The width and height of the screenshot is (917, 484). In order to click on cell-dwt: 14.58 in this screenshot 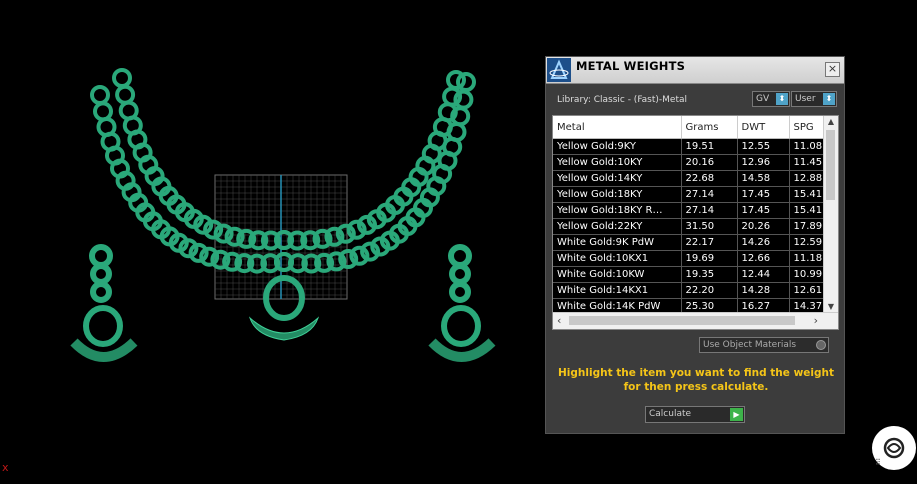, I will do `click(763, 178)`.